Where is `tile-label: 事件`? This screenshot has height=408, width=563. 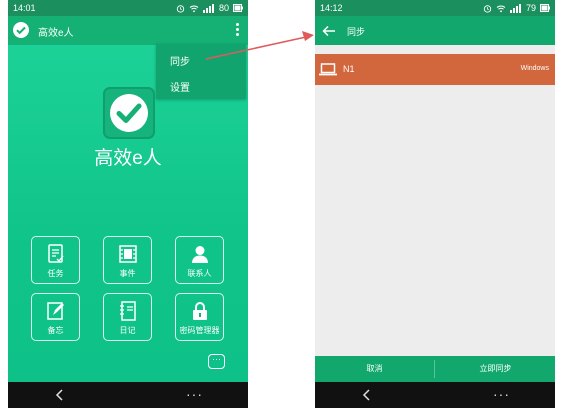 tile-label: 事件 is located at coordinates (127, 273).